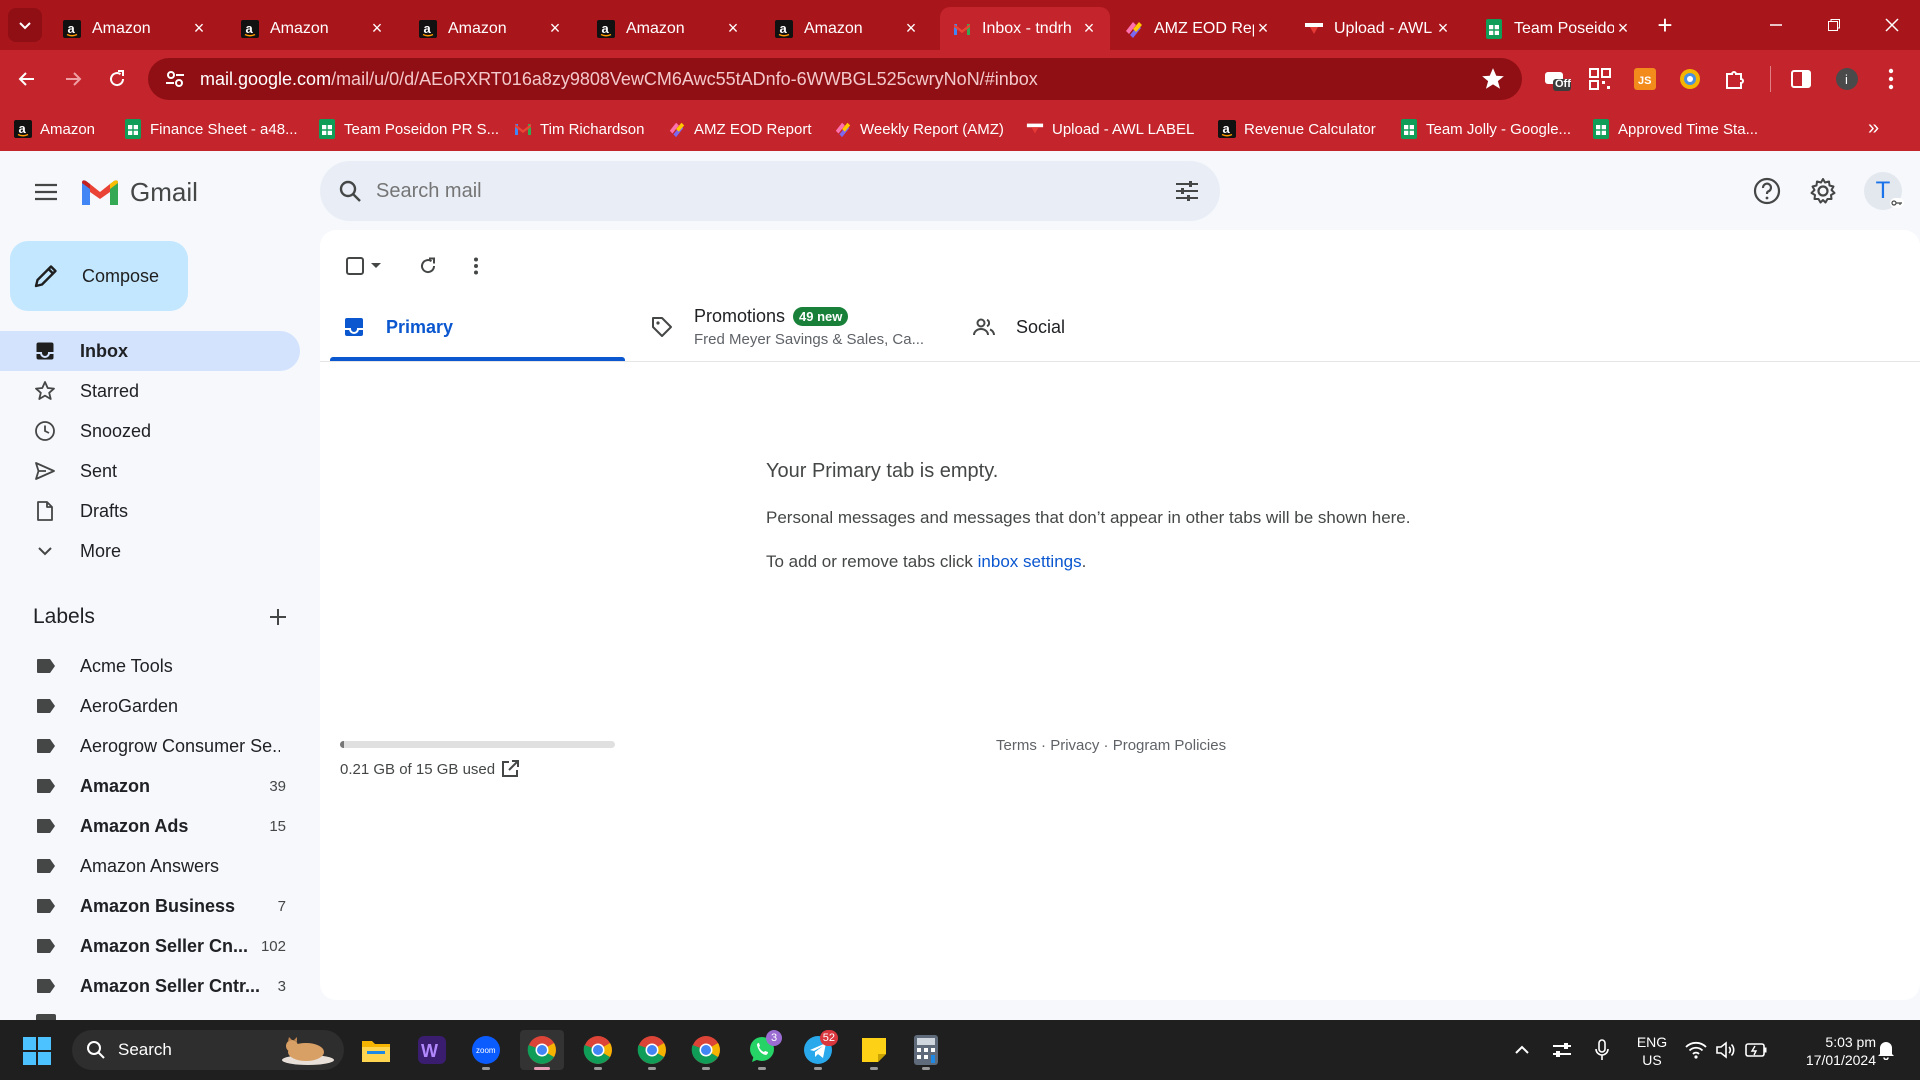  I want to click on show-hidden-icons-button, so click(1522, 1050).